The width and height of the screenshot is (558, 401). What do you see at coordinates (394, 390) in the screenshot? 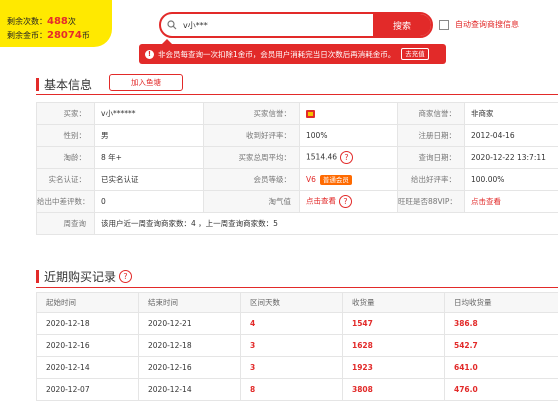
I see `table-cell: 3808` at bounding box center [394, 390].